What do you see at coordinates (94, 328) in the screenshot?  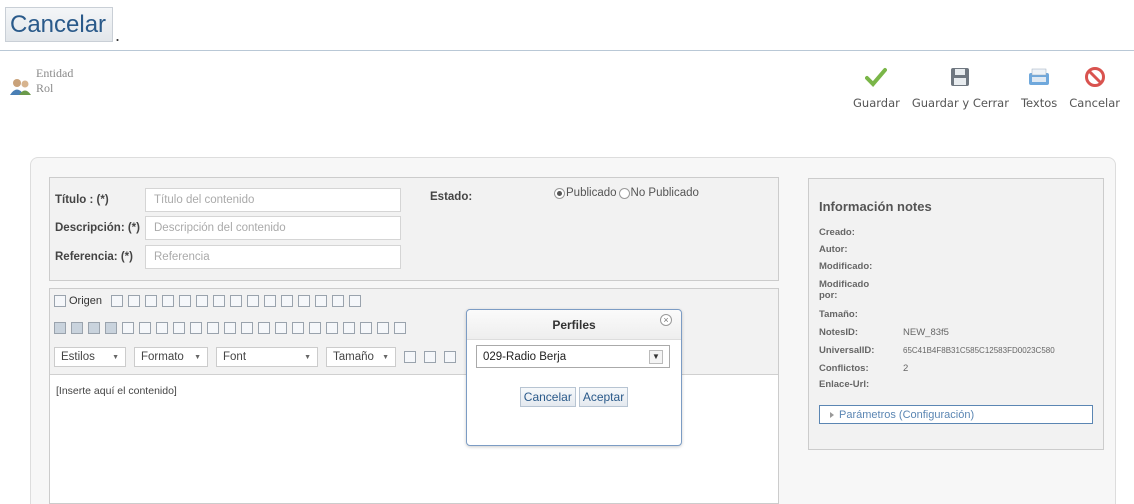 I see `underline-icon` at bounding box center [94, 328].